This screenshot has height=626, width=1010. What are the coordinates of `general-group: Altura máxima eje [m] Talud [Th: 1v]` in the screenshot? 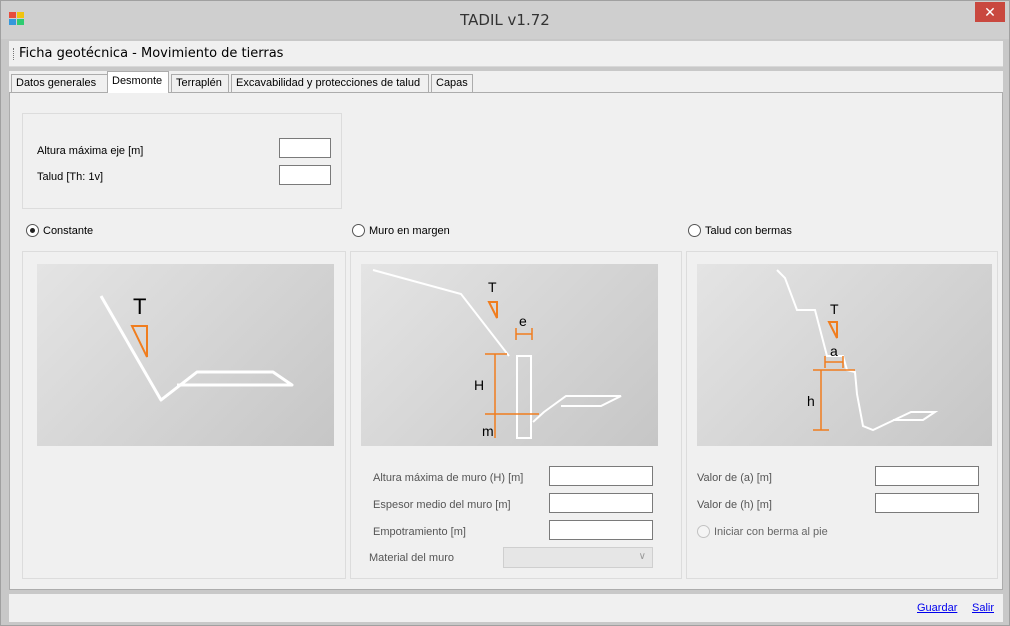 It's located at (182, 161).